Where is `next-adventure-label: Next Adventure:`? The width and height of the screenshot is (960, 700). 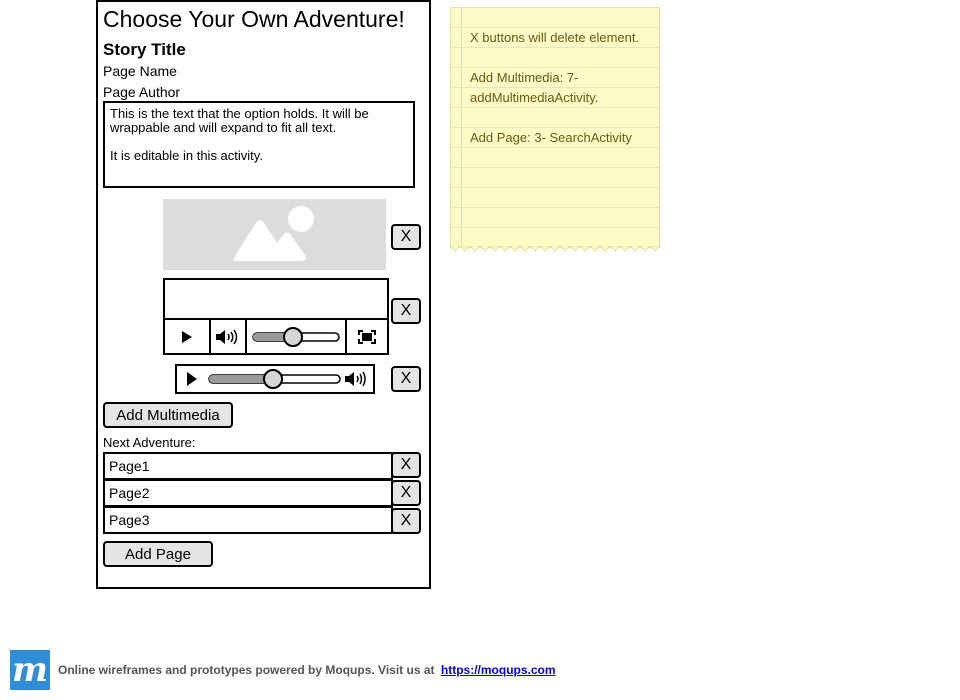
next-adventure-label: Next Adventure: is located at coordinates (149, 442).